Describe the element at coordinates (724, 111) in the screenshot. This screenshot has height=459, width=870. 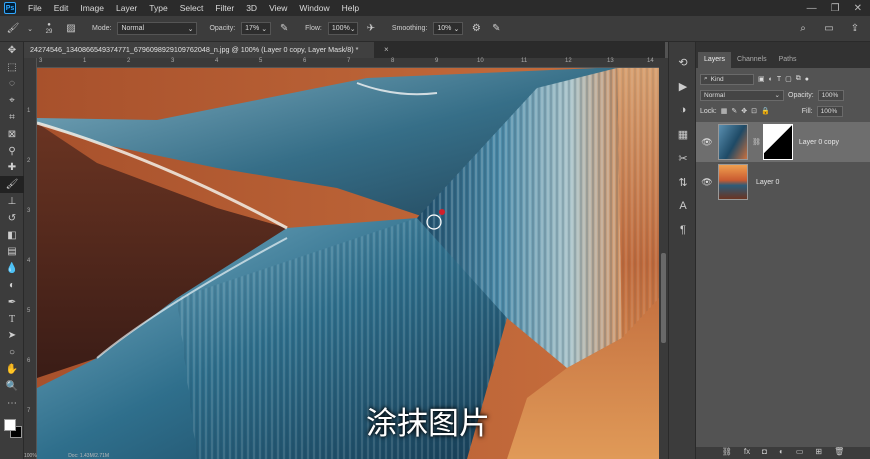
I see `lock-transparent-icon: ▦` at that location.